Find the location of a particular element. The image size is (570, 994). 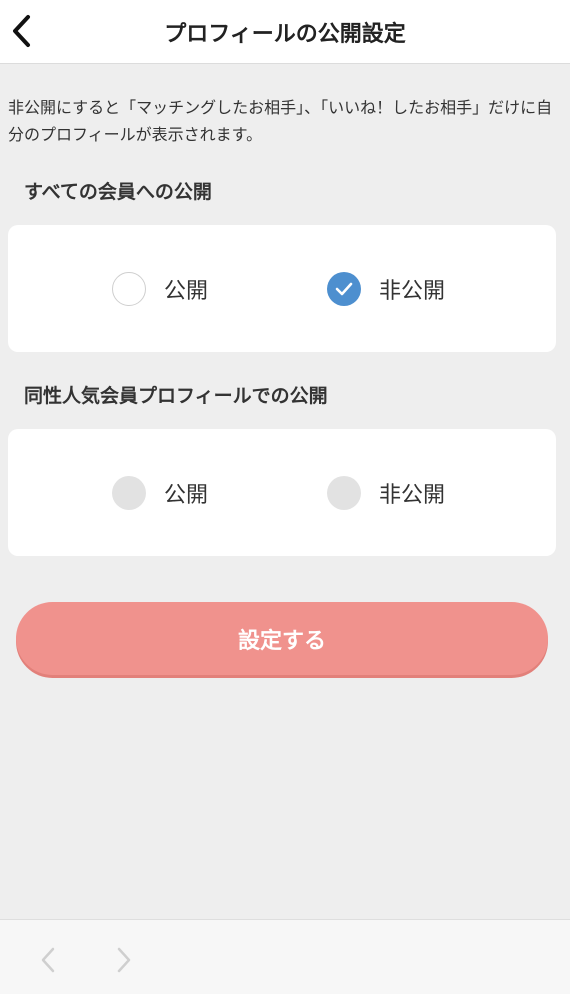

radio-unselected-icon is located at coordinates (129, 289).